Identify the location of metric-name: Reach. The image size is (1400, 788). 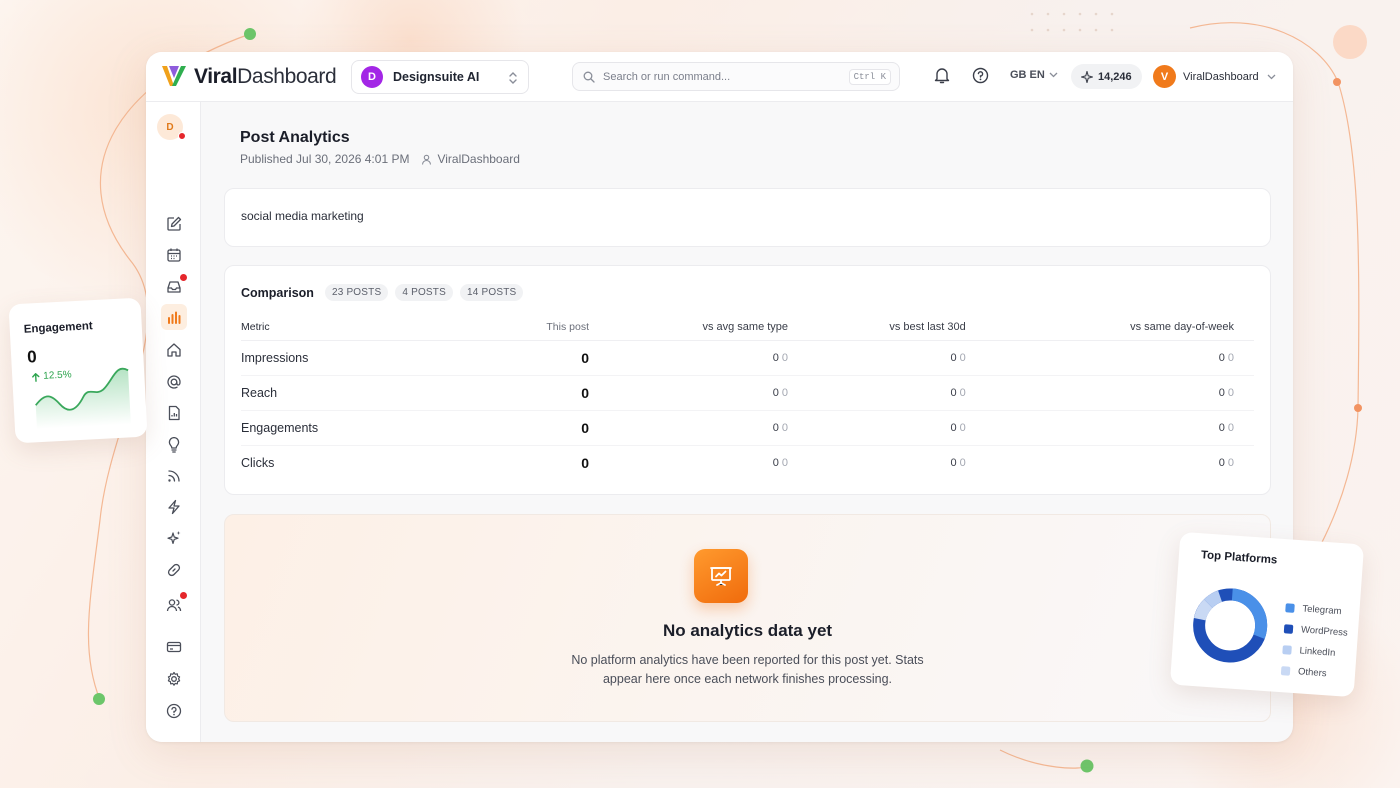
(391, 393).